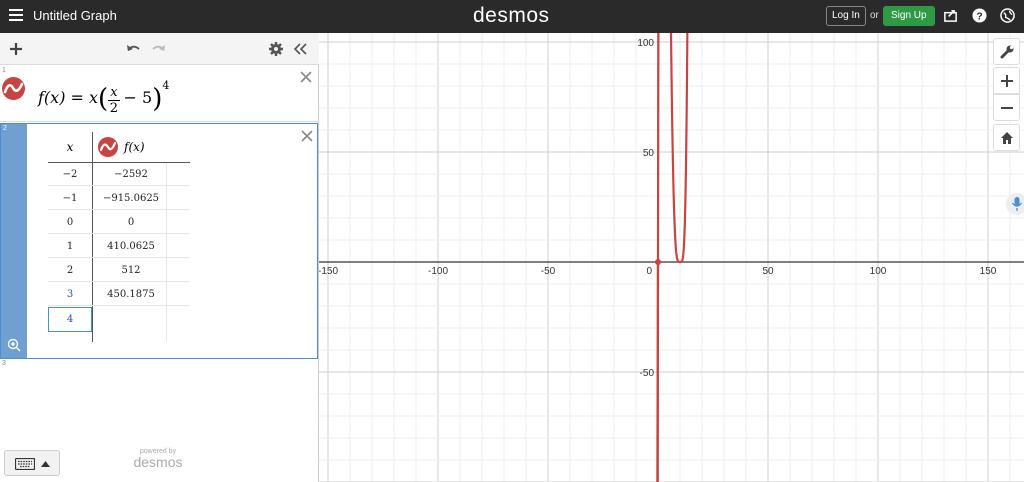 The width and height of the screenshot is (1024, 482). I want to click on expression-number: 2, so click(5, 128).